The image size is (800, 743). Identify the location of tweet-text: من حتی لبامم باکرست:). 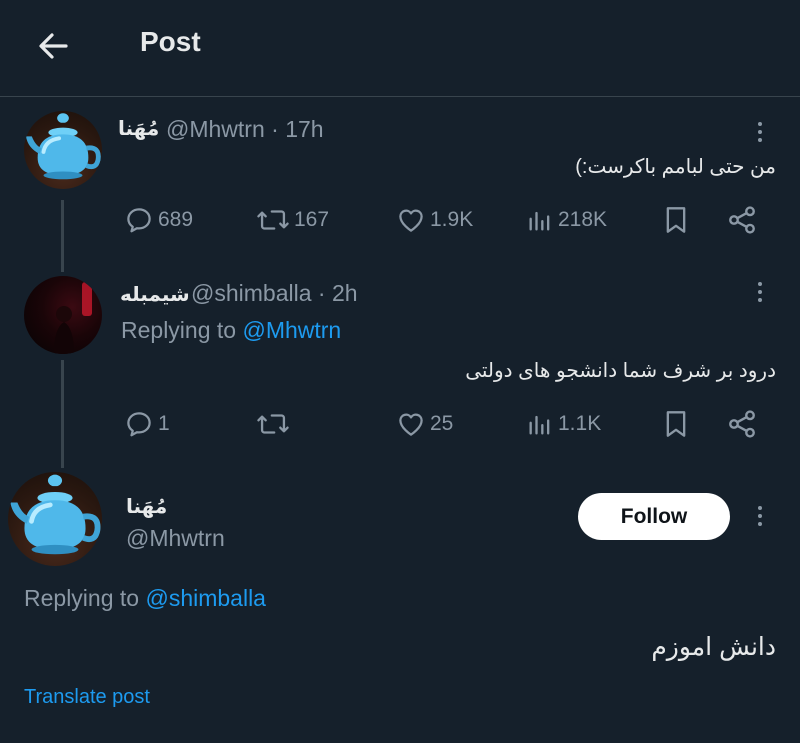
(675, 167).